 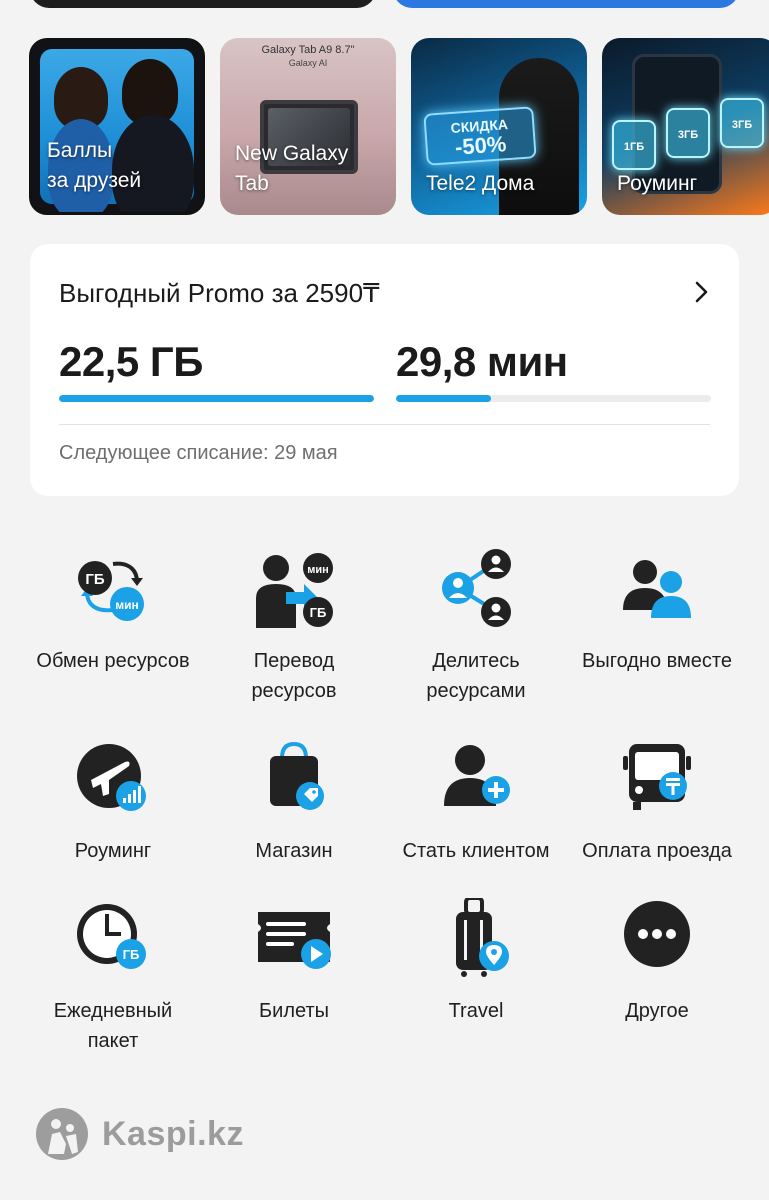 What do you see at coordinates (476, 1011) in the screenshot?
I see `service-label: Travel` at bounding box center [476, 1011].